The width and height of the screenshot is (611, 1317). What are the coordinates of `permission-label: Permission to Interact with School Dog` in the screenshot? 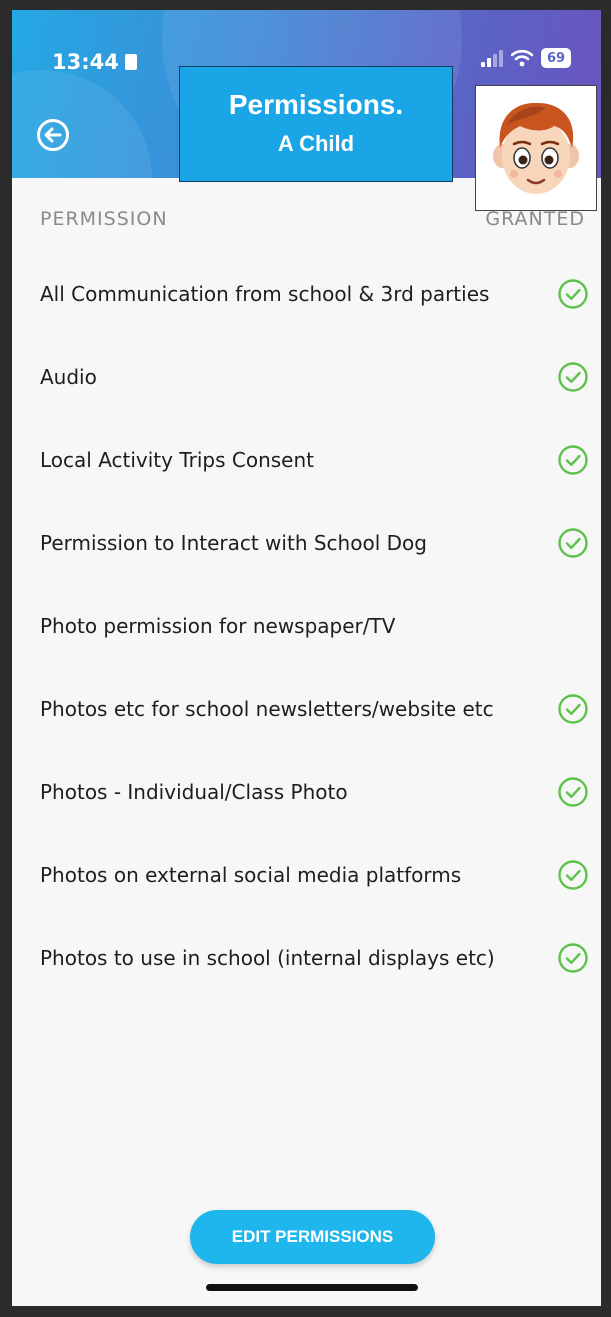 It's located at (233, 542).